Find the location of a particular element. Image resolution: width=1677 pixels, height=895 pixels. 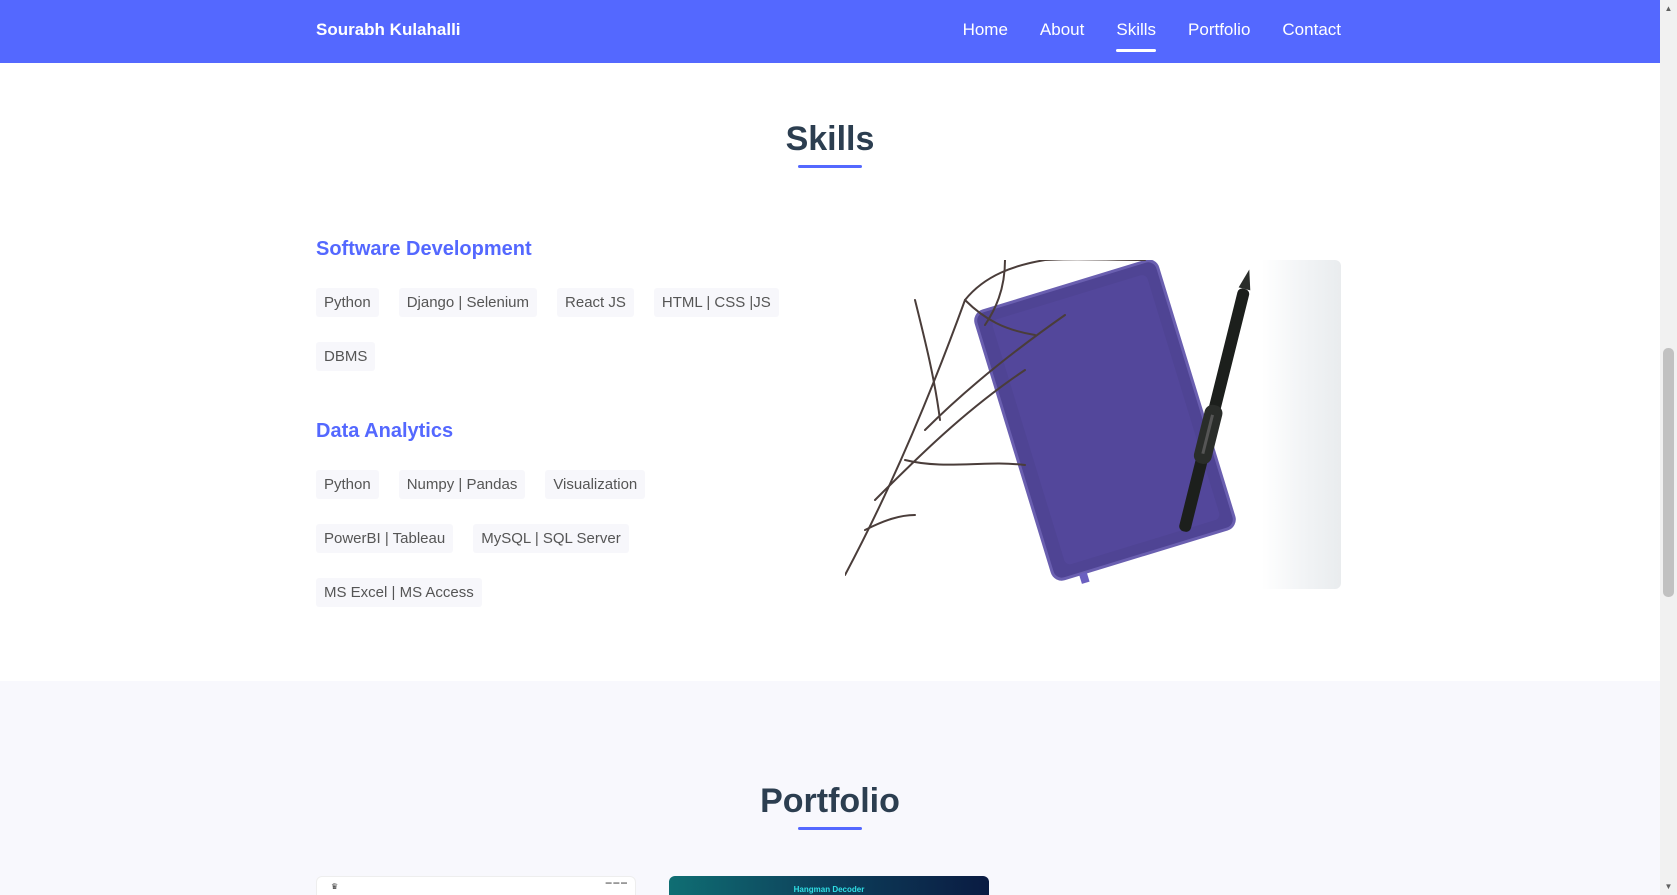

notebook-illustration is located at coordinates (1048, 422).